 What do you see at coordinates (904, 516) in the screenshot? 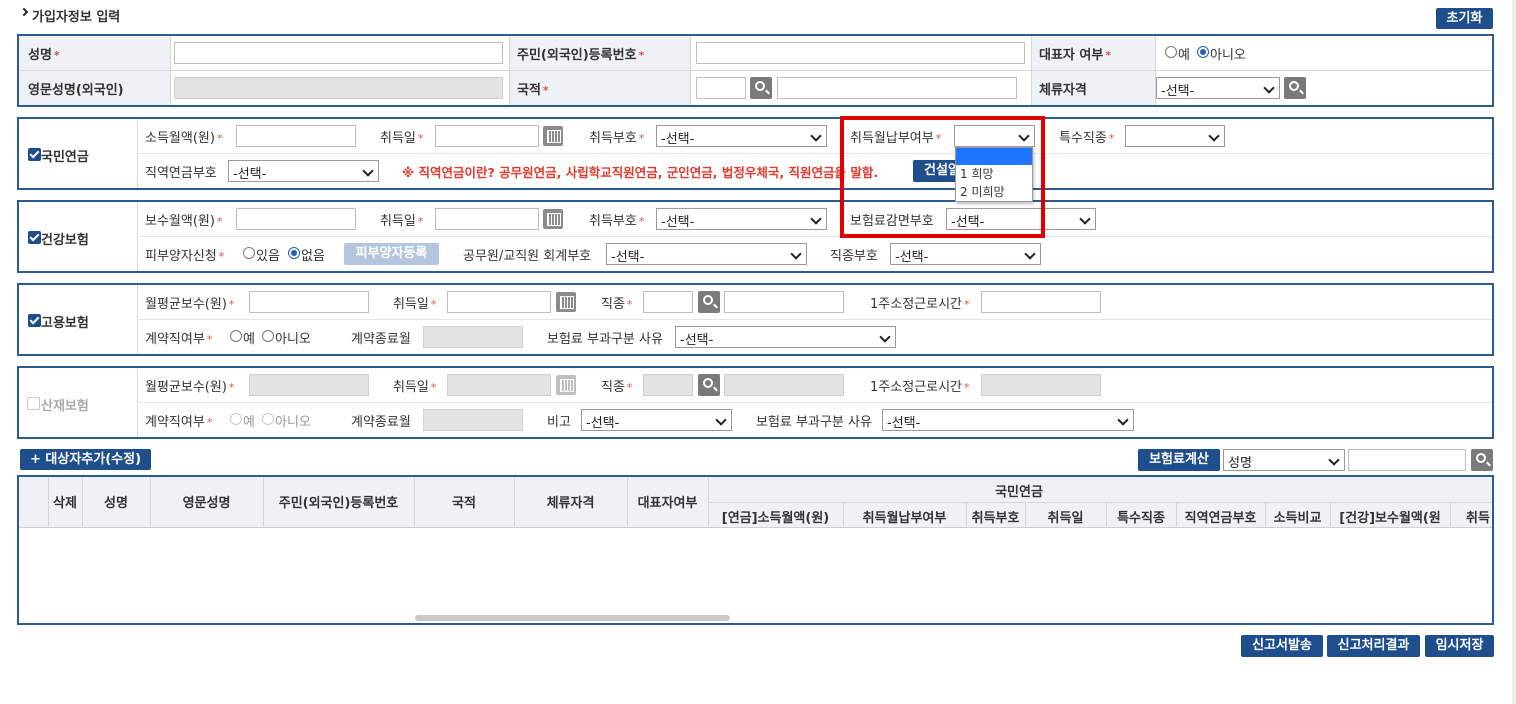
I see `col-header-pay: 취득월납부여부` at bounding box center [904, 516].